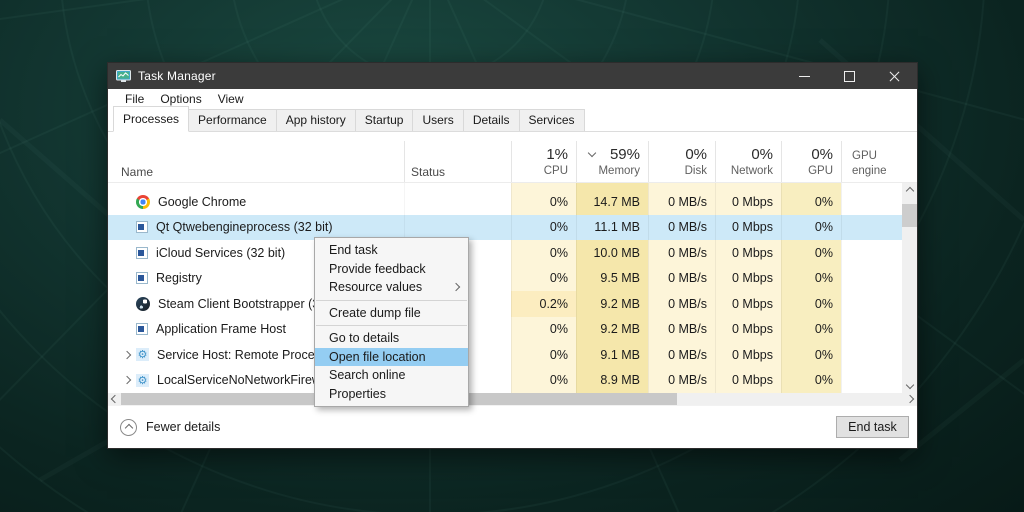  I want to click on menu-item-view: View, so click(231, 99).